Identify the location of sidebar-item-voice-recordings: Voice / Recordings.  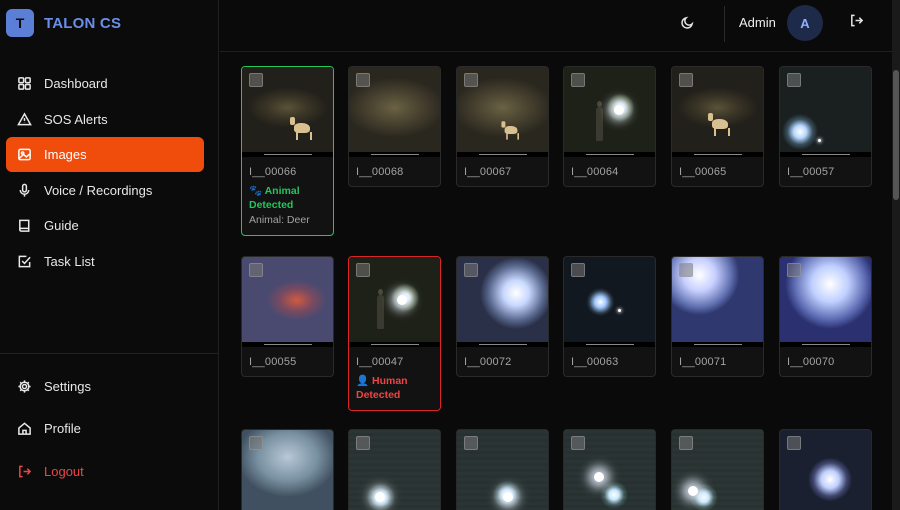
(105, 190).